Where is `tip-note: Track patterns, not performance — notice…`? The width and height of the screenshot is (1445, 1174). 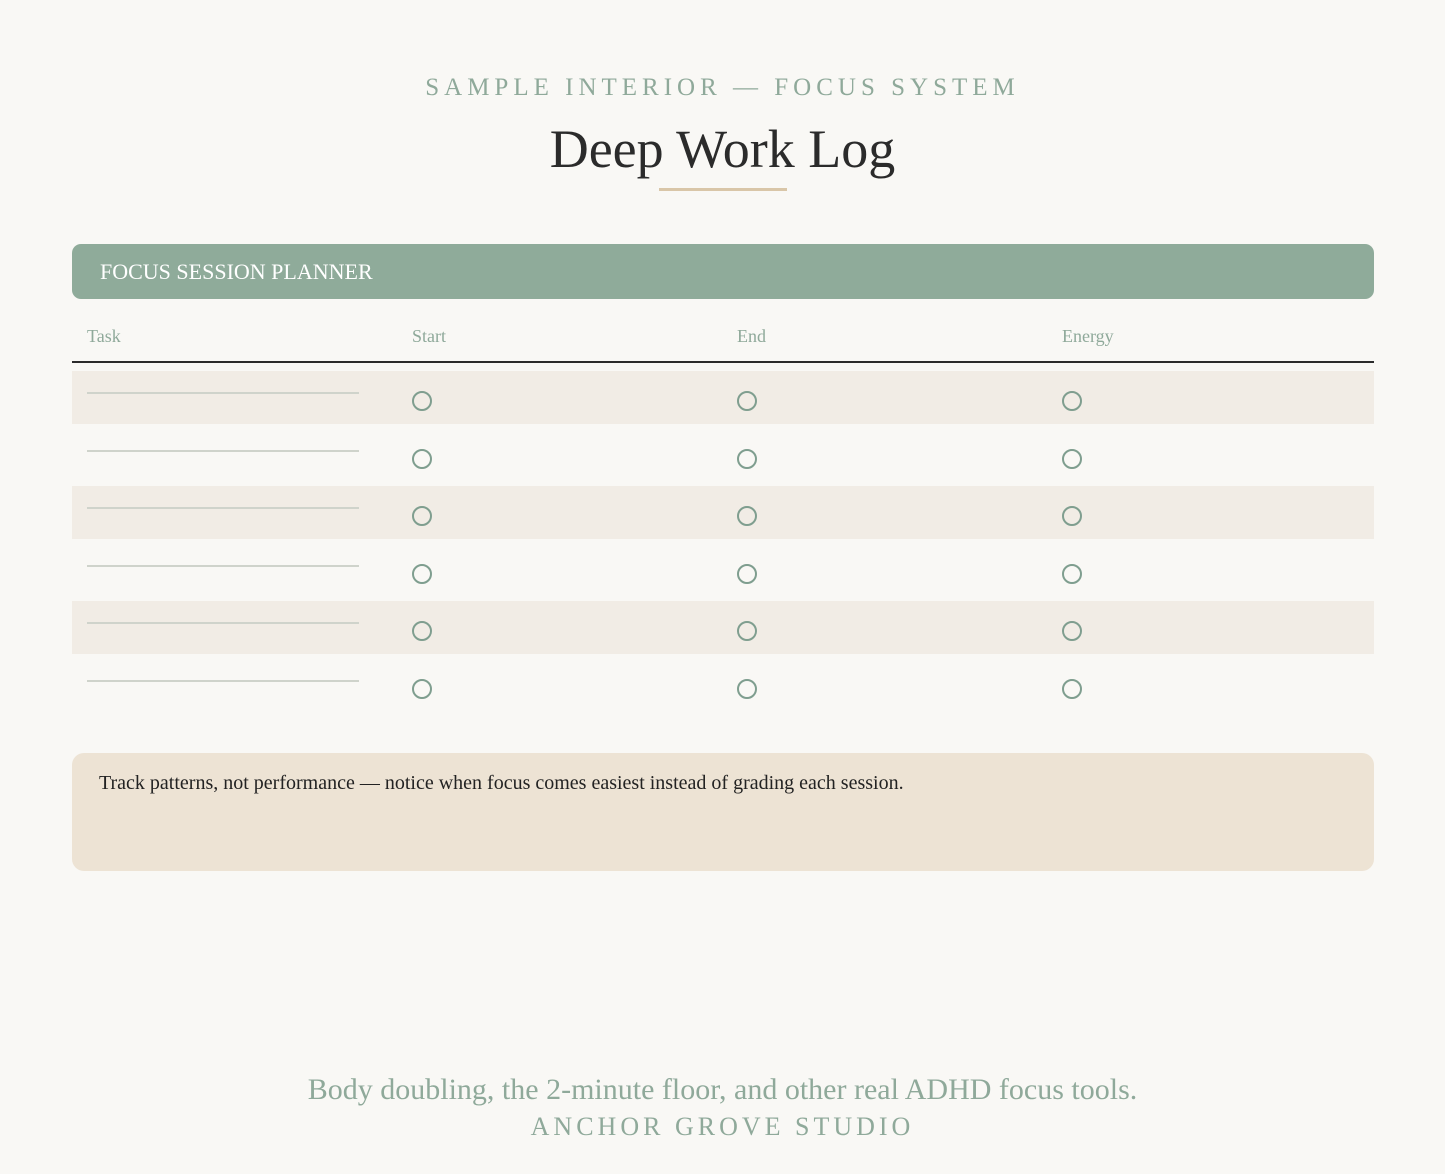
tip-note: Track patterns, not performance — notice… is located at coordinates (723, 812).